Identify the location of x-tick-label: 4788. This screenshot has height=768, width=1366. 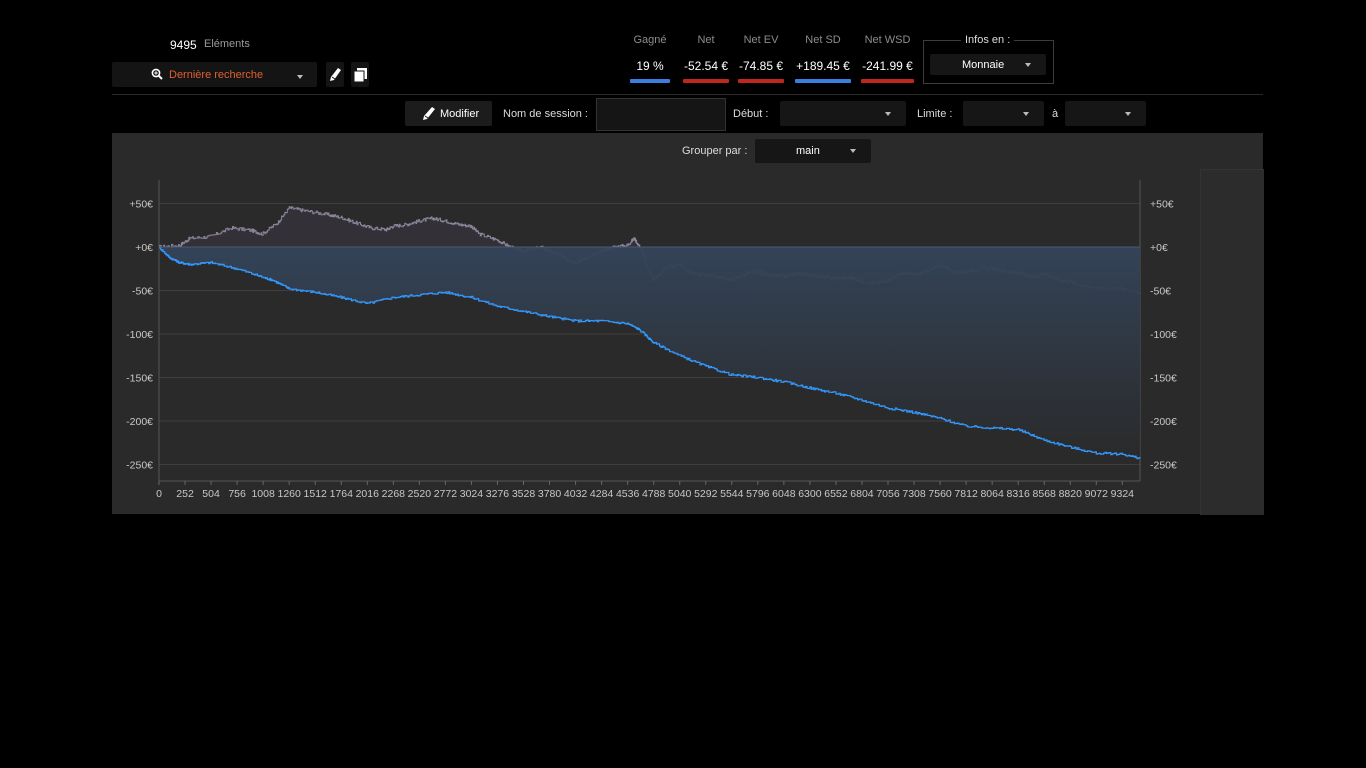
(654, 494).